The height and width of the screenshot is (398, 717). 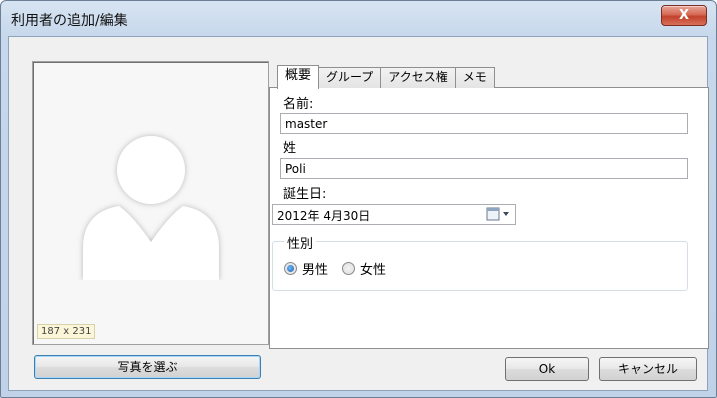 I want to click on close-button: X, so click(x=684, y=15).